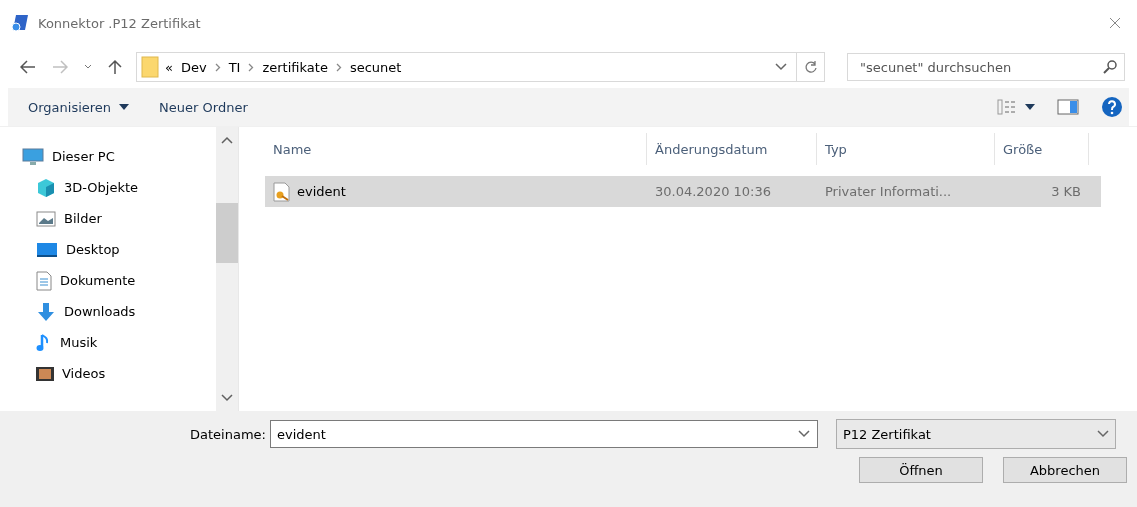 This screenshot has width=1137, height=507. I want to click on breadcrumb-item: secunet, so click(375, 67).